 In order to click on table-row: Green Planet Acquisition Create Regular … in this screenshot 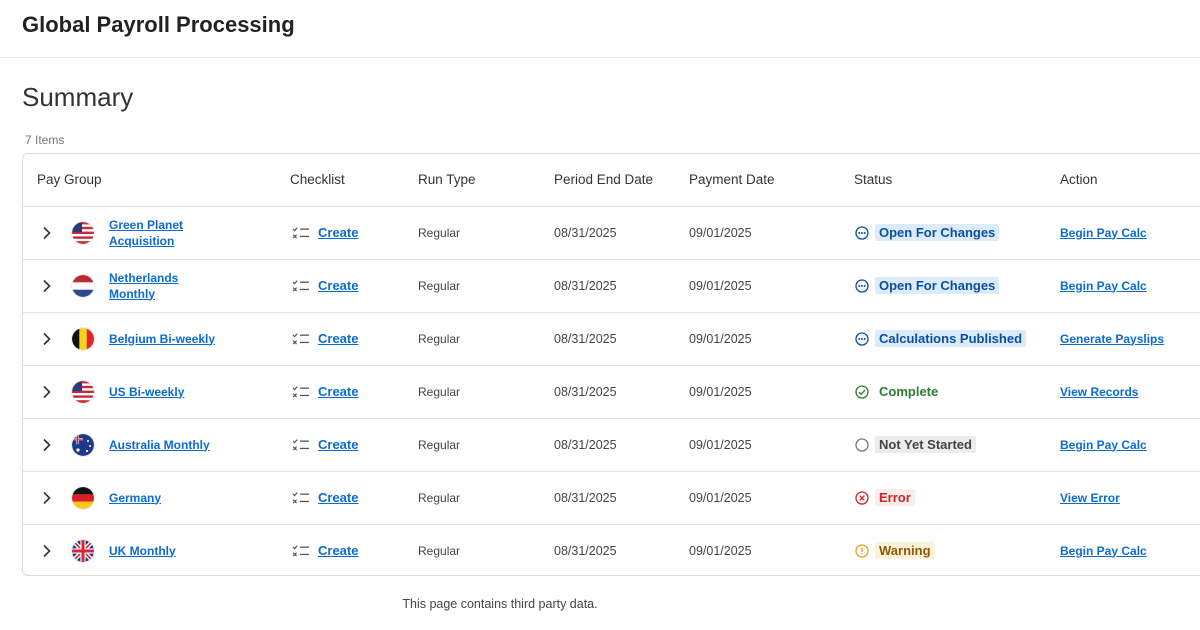, I will do `click(611, 233)`.